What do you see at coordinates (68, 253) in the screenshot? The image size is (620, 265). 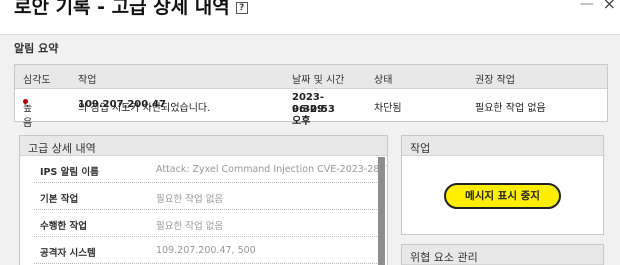 I see `detail-label: 공격자 시스템` at bounding box center [68, 253].